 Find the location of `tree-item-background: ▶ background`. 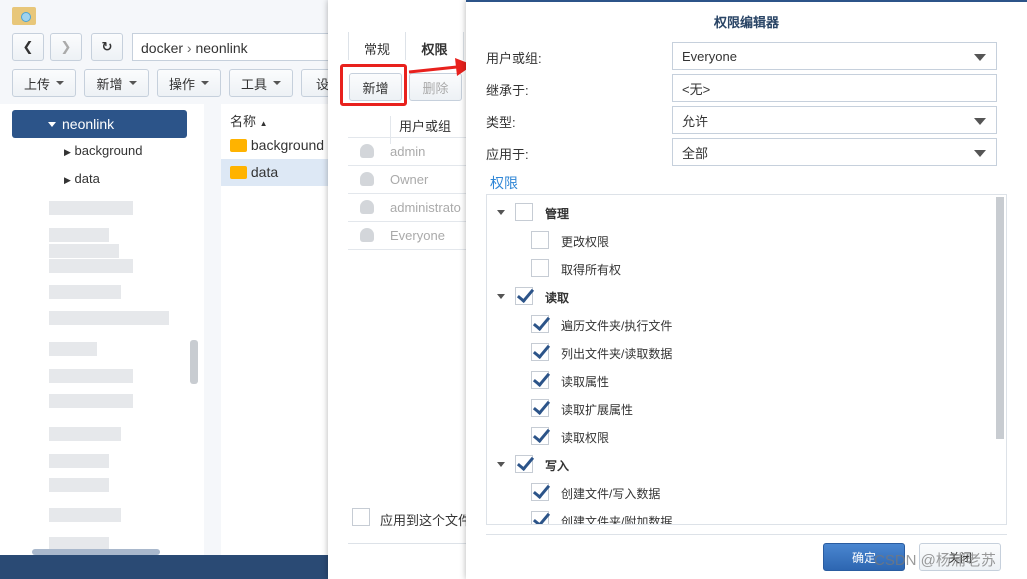

tree-item-background: ▶ background is located at coordinates (103, 150).